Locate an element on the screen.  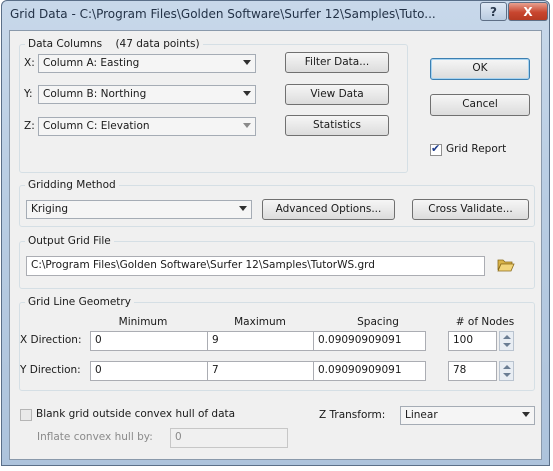
inflate-hull-input: 0 is located at coordinates (229, 438).